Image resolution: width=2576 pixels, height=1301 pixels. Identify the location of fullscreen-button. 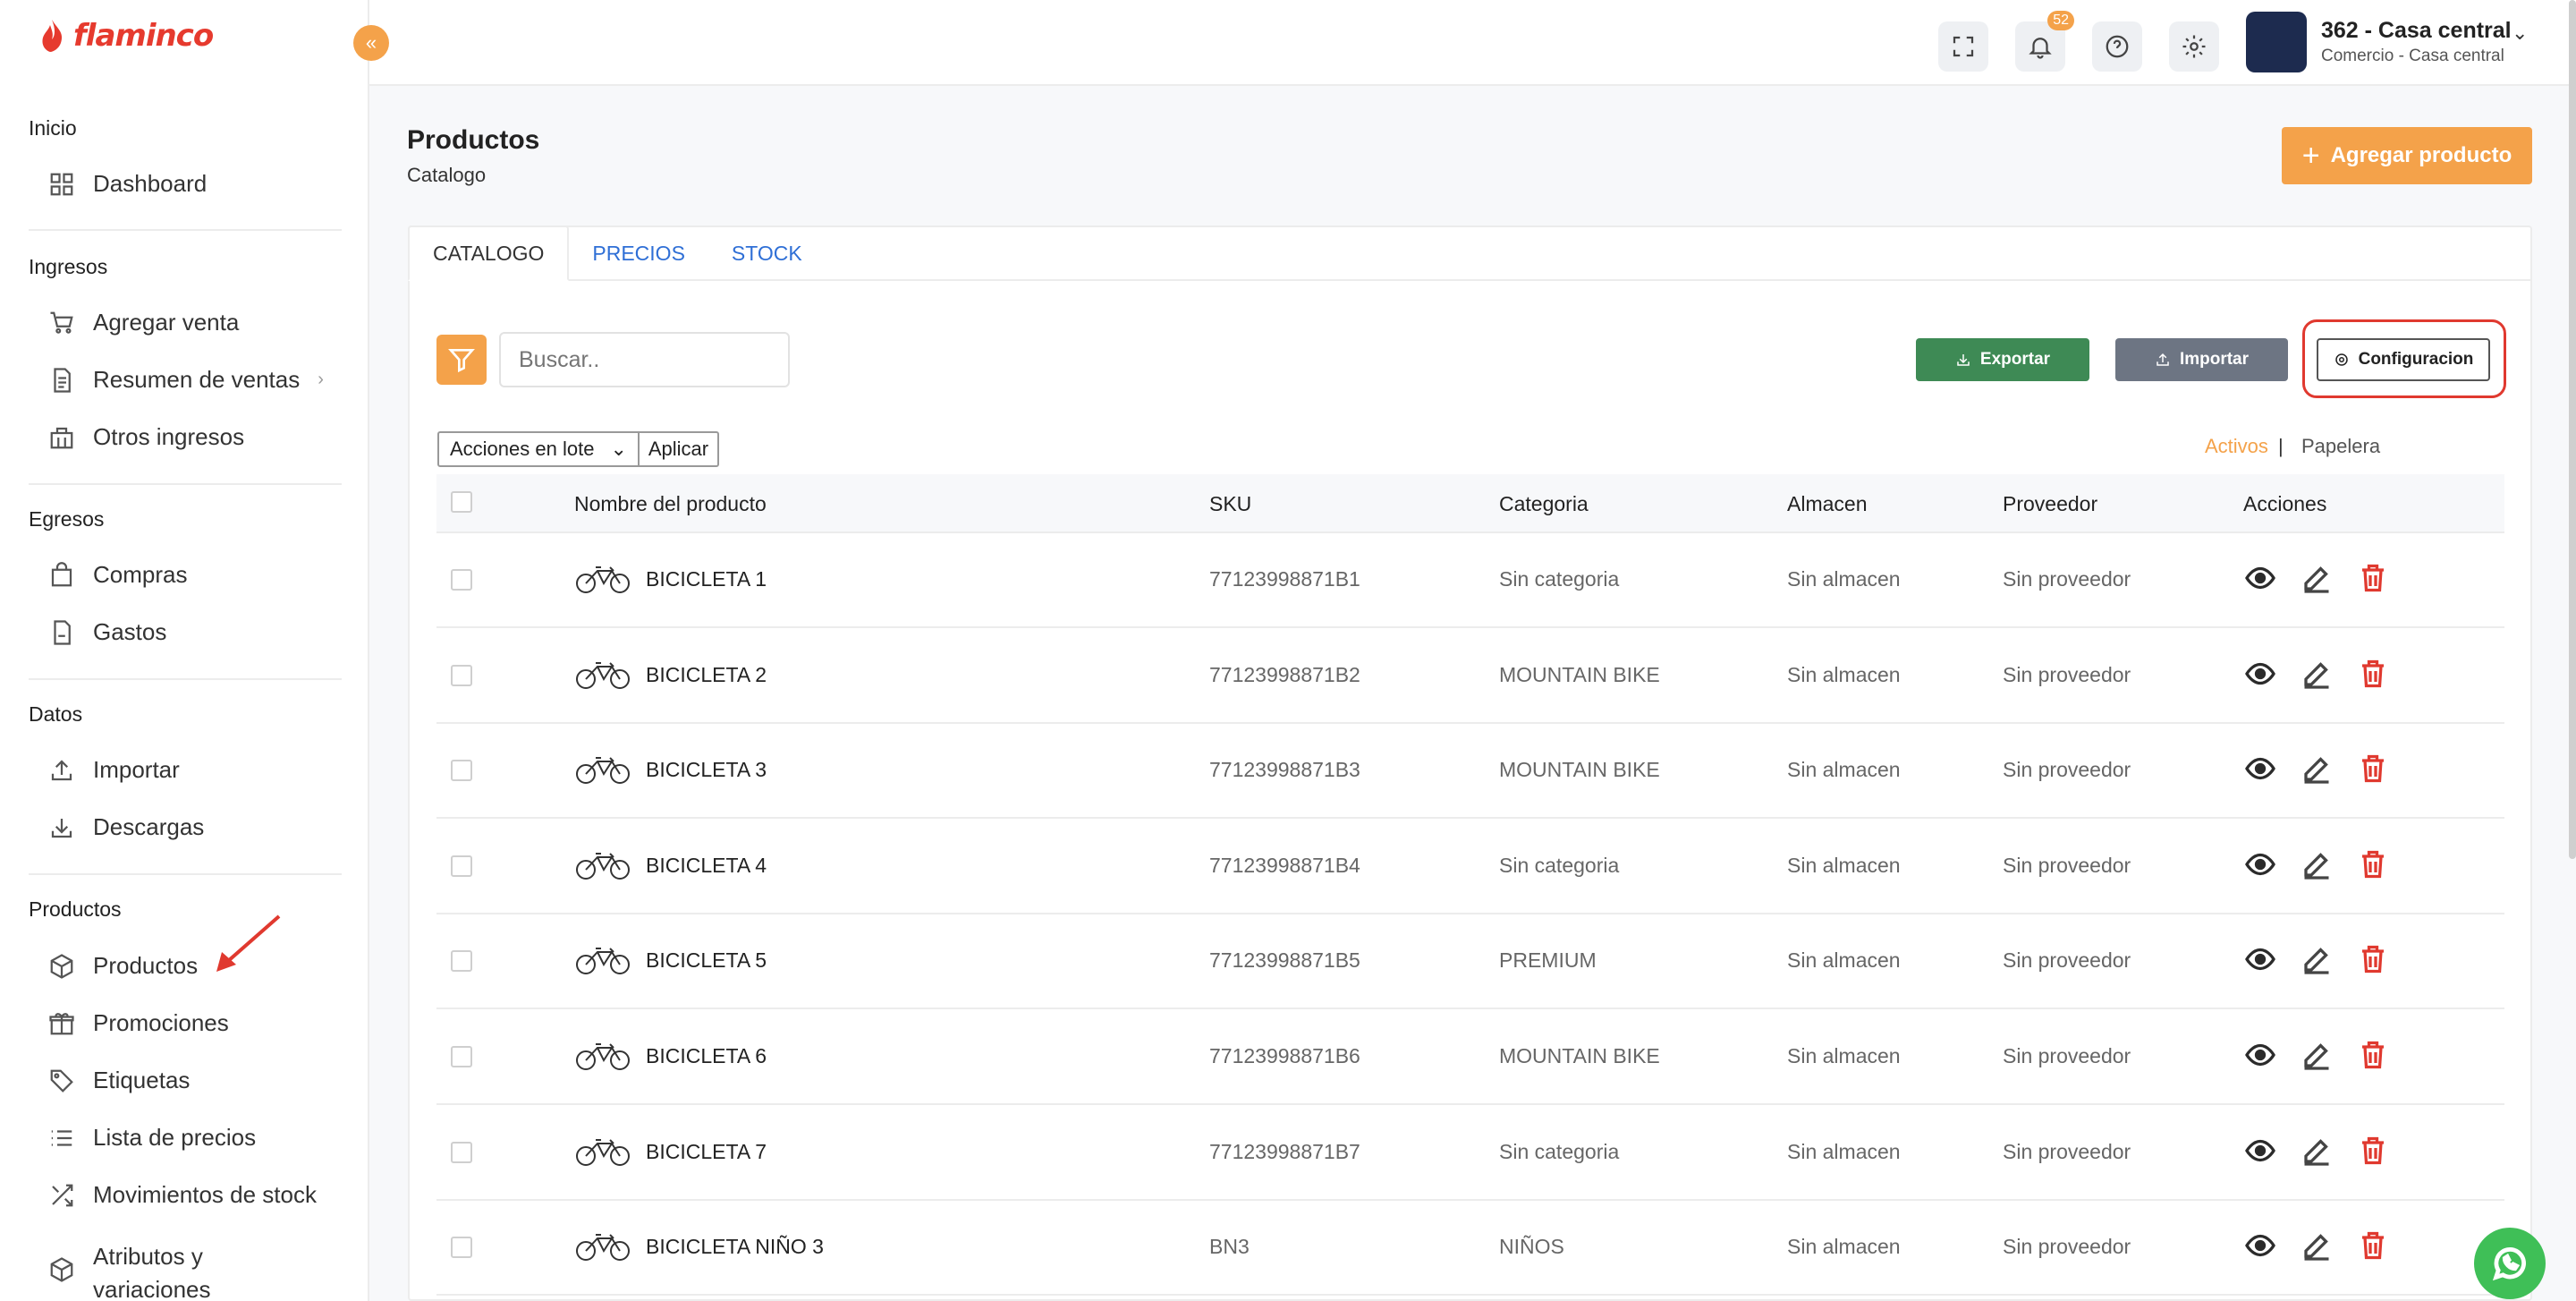
(1963, 46).